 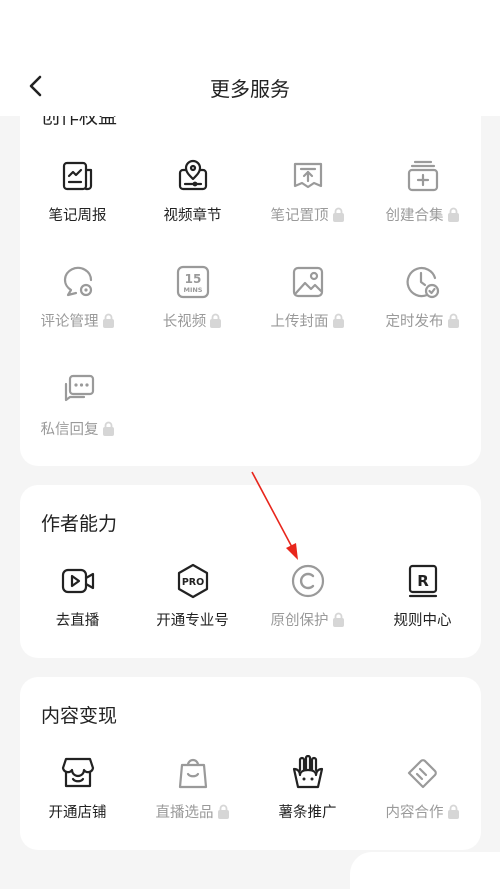 I want to click on section-title-author: 作者能力, so click(x=79, y=524).